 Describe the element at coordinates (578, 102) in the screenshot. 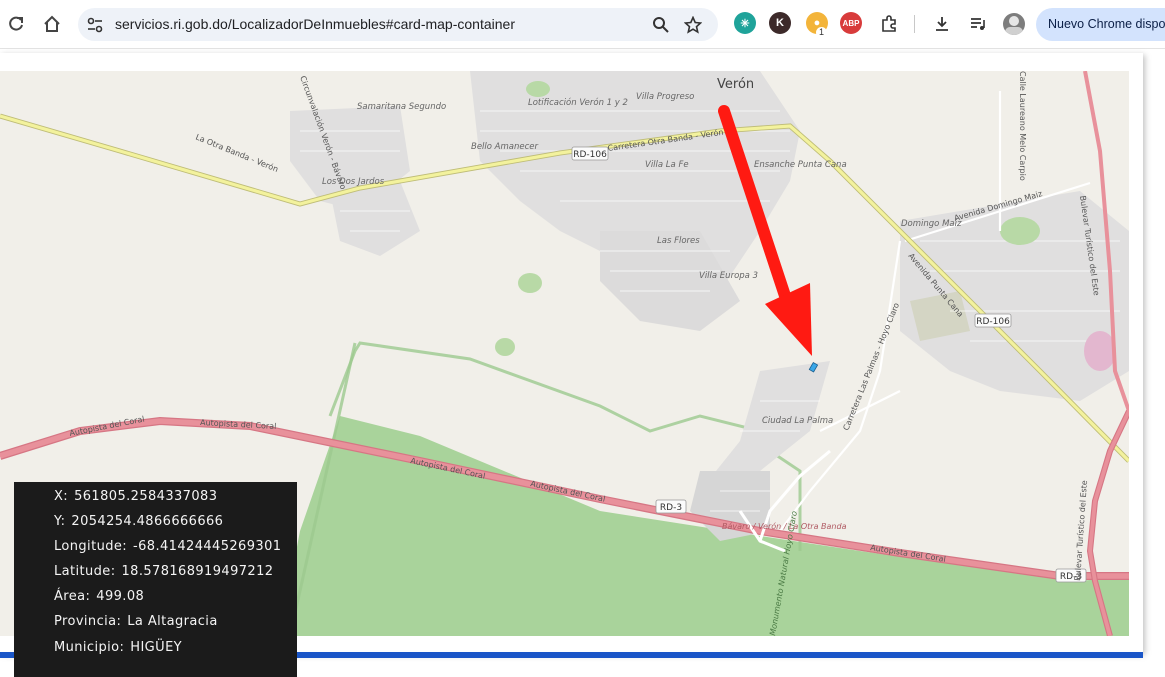

I see `place-label: Lotificación Verón 1 y 2` at that location.